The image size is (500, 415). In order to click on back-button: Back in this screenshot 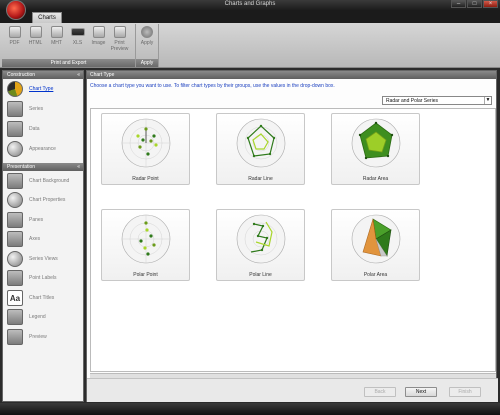, I will do `click(380, 392)`.